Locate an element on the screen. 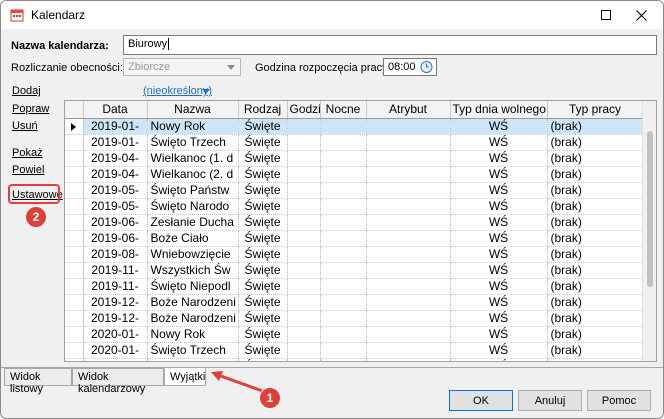 This screenshot has height=419, width=664. table-row: 2019-11- Święto Niepodl Święte WŚ (brak) is located at coordinates (354, 286).